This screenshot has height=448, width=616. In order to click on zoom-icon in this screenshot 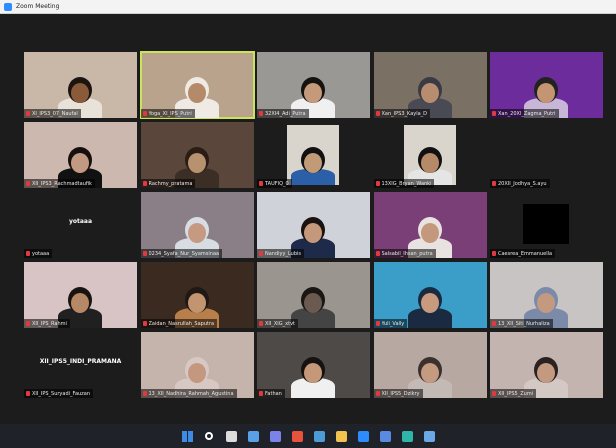, I will do `click(363, 436)`.